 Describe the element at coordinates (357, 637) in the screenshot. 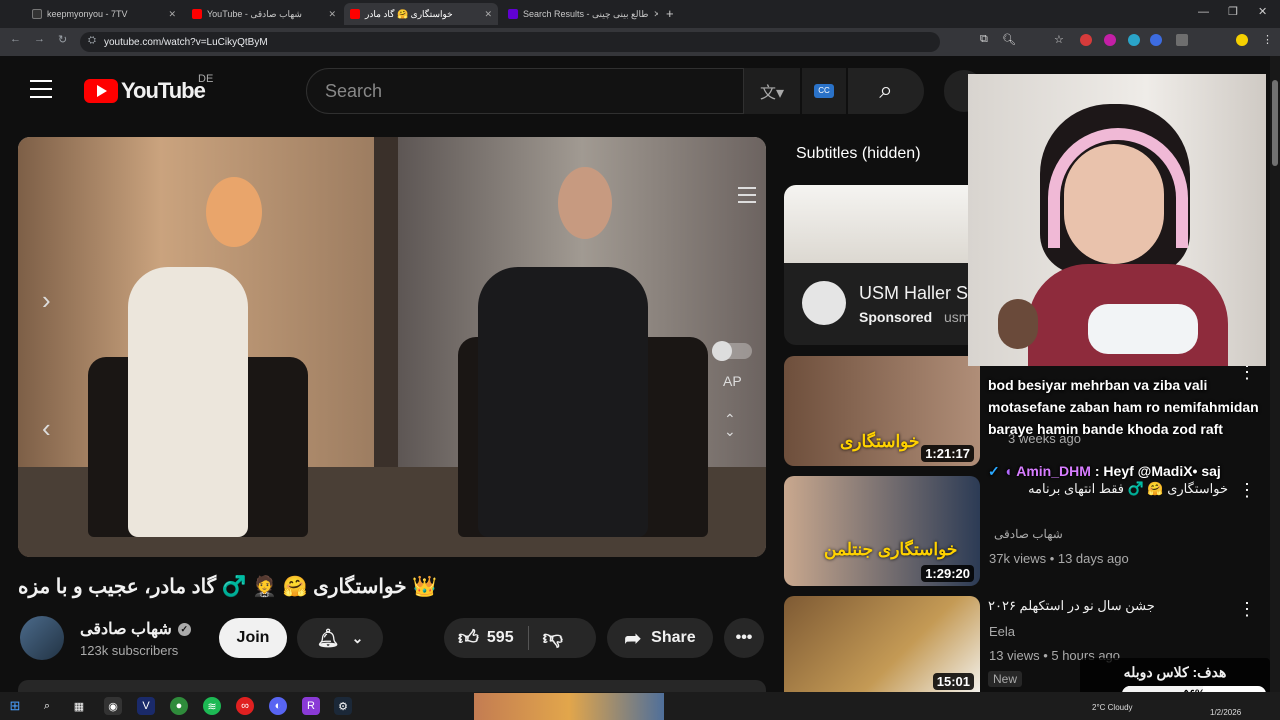

I see `chevron-down-icon: ⌄` at that location.